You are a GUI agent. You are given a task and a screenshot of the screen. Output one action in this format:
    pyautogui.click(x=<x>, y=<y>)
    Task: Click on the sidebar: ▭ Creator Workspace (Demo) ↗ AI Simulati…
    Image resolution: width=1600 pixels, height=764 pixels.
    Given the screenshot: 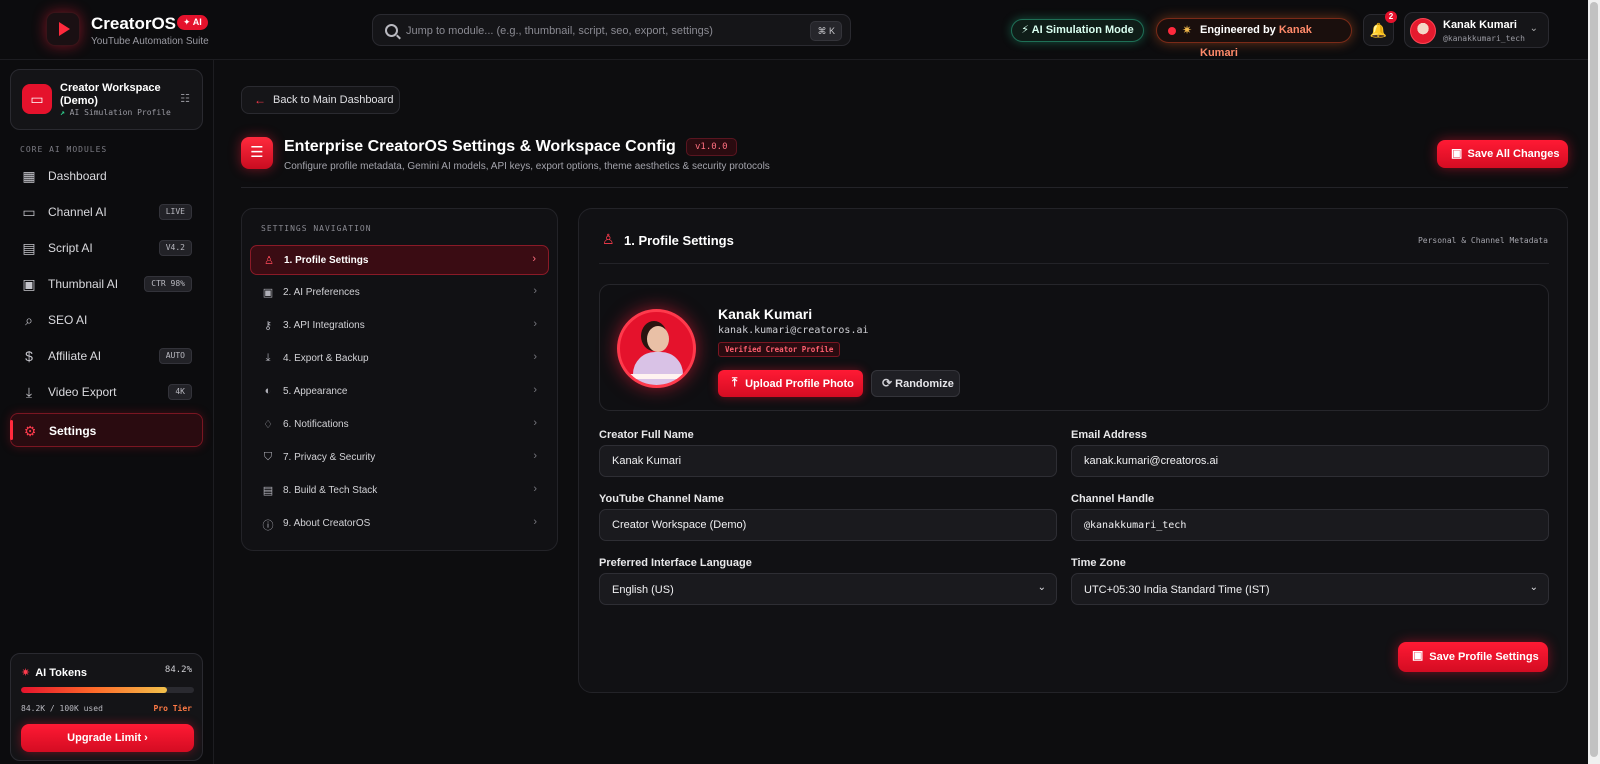 What is the action you would take?
    pyautogui.click(x=107, y=412)
    